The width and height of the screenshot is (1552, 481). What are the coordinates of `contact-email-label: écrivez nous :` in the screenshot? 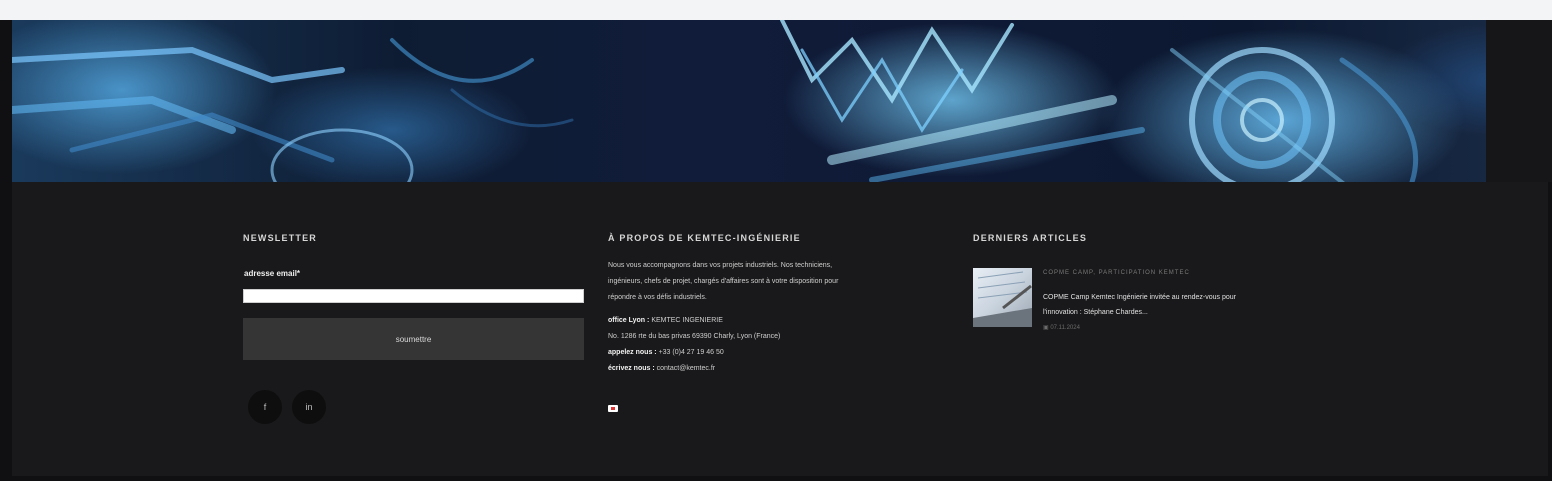 It's located at (631, 368).